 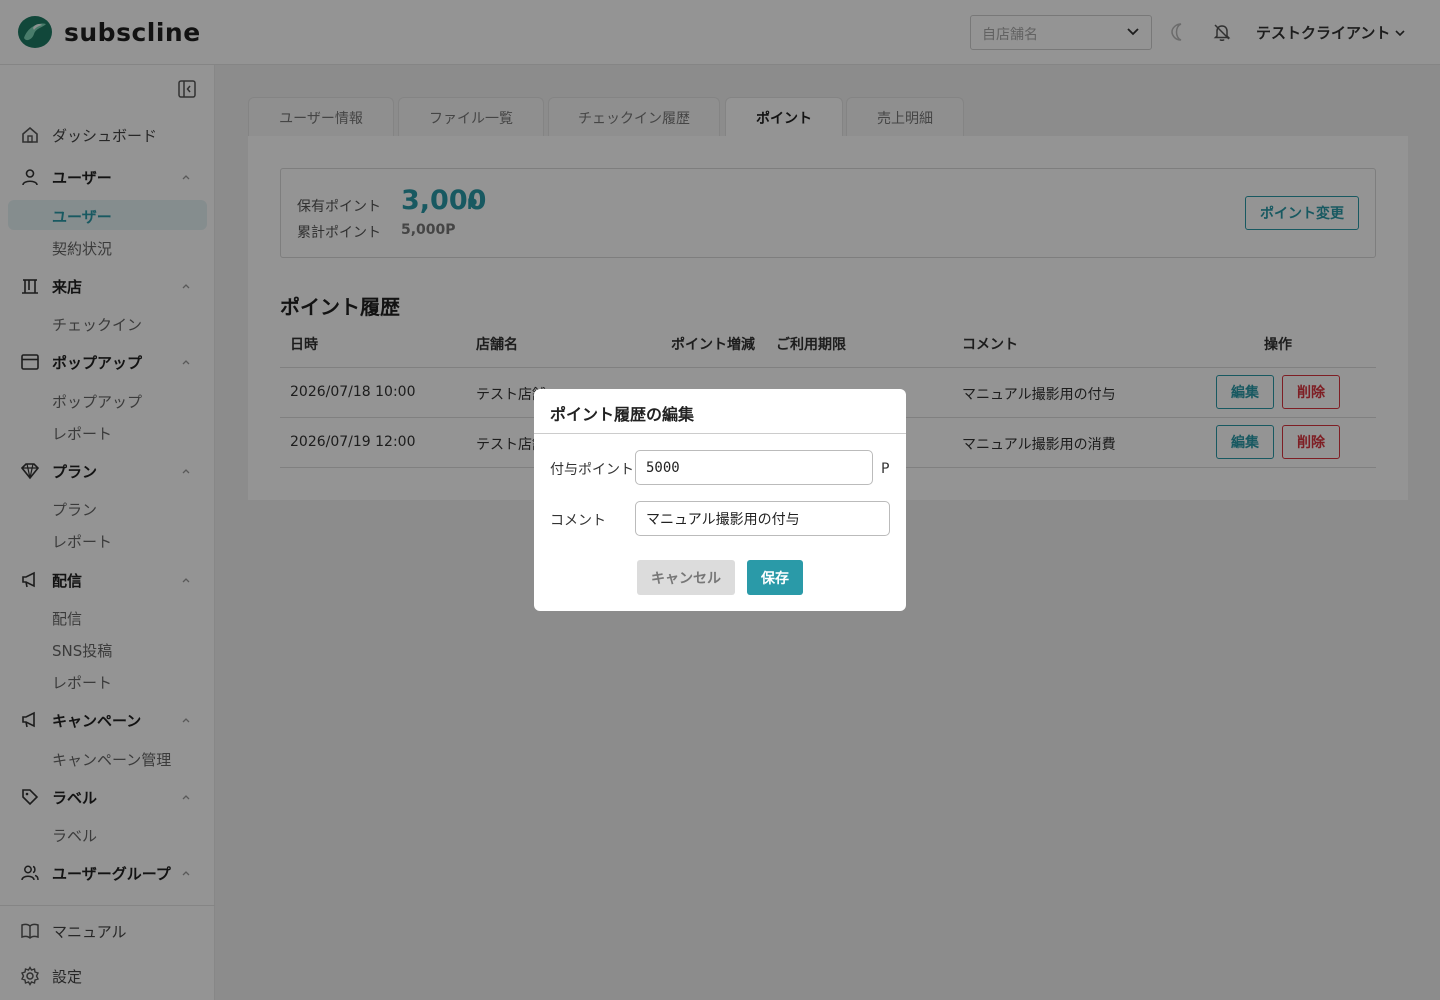 What do you see at coordinates (754, 467) in the screenshot?
I see `points-input` at bounding box center [754, 467].